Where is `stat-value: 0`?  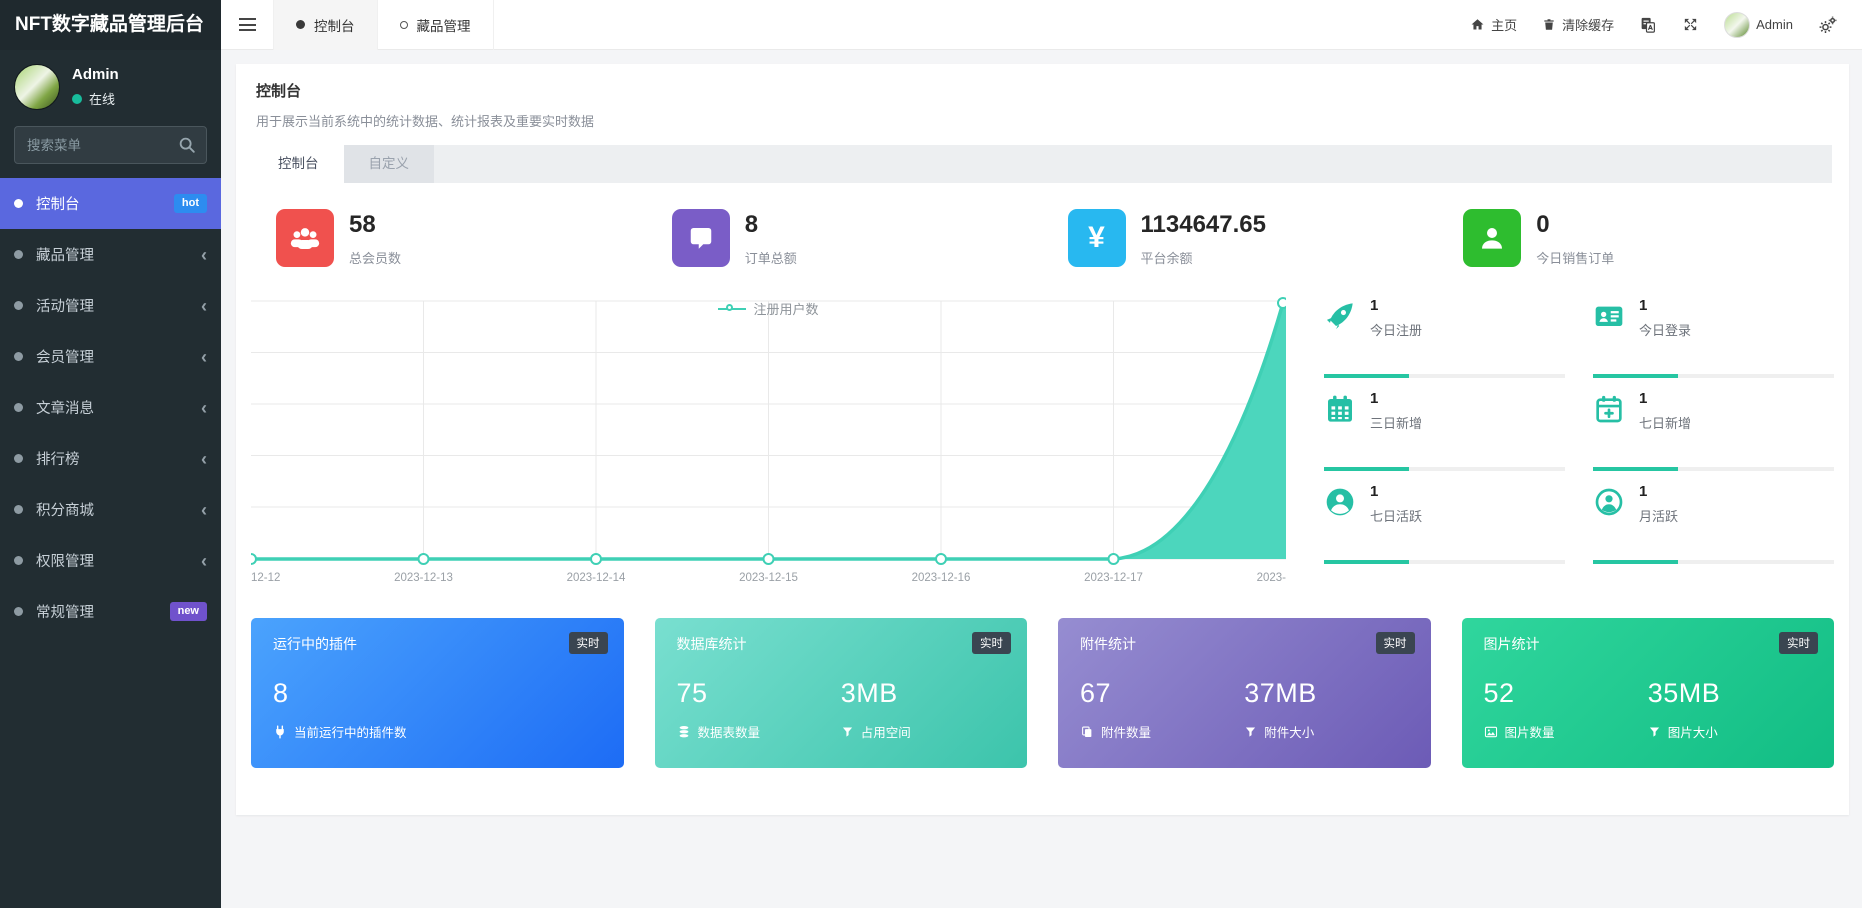
stat-value: 0 is located at coordinates (1543, 224).